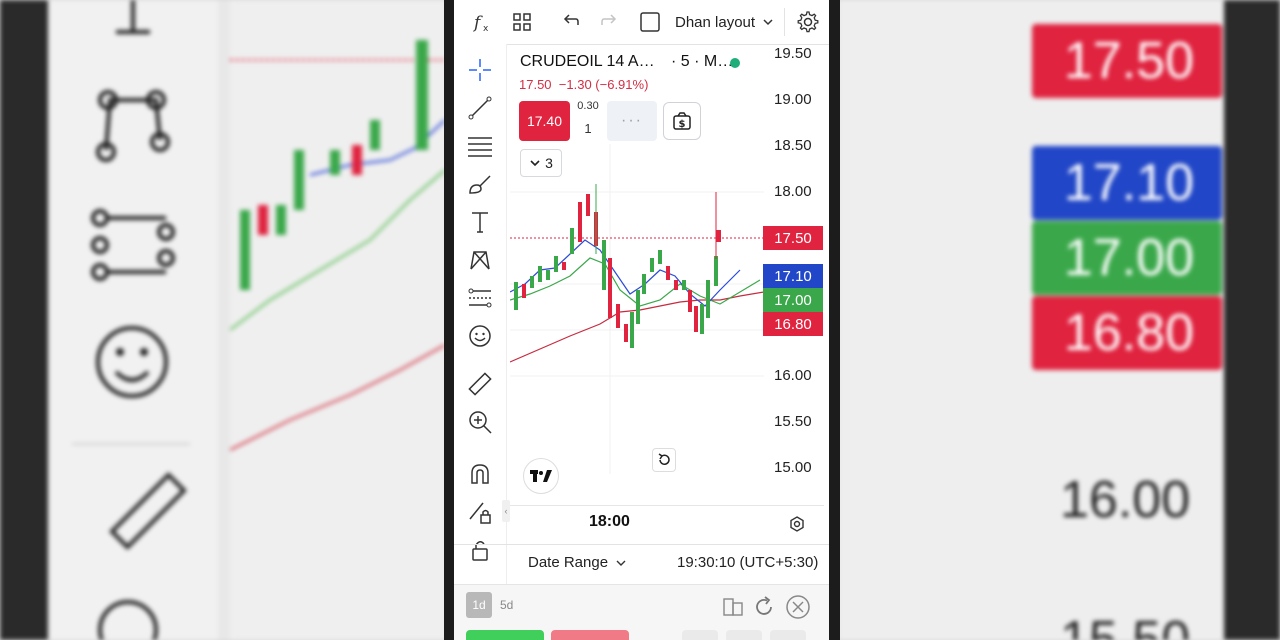 The width and height of the screenshot is (1280, 640). I want to click on redo-icon, so click(610, 22).